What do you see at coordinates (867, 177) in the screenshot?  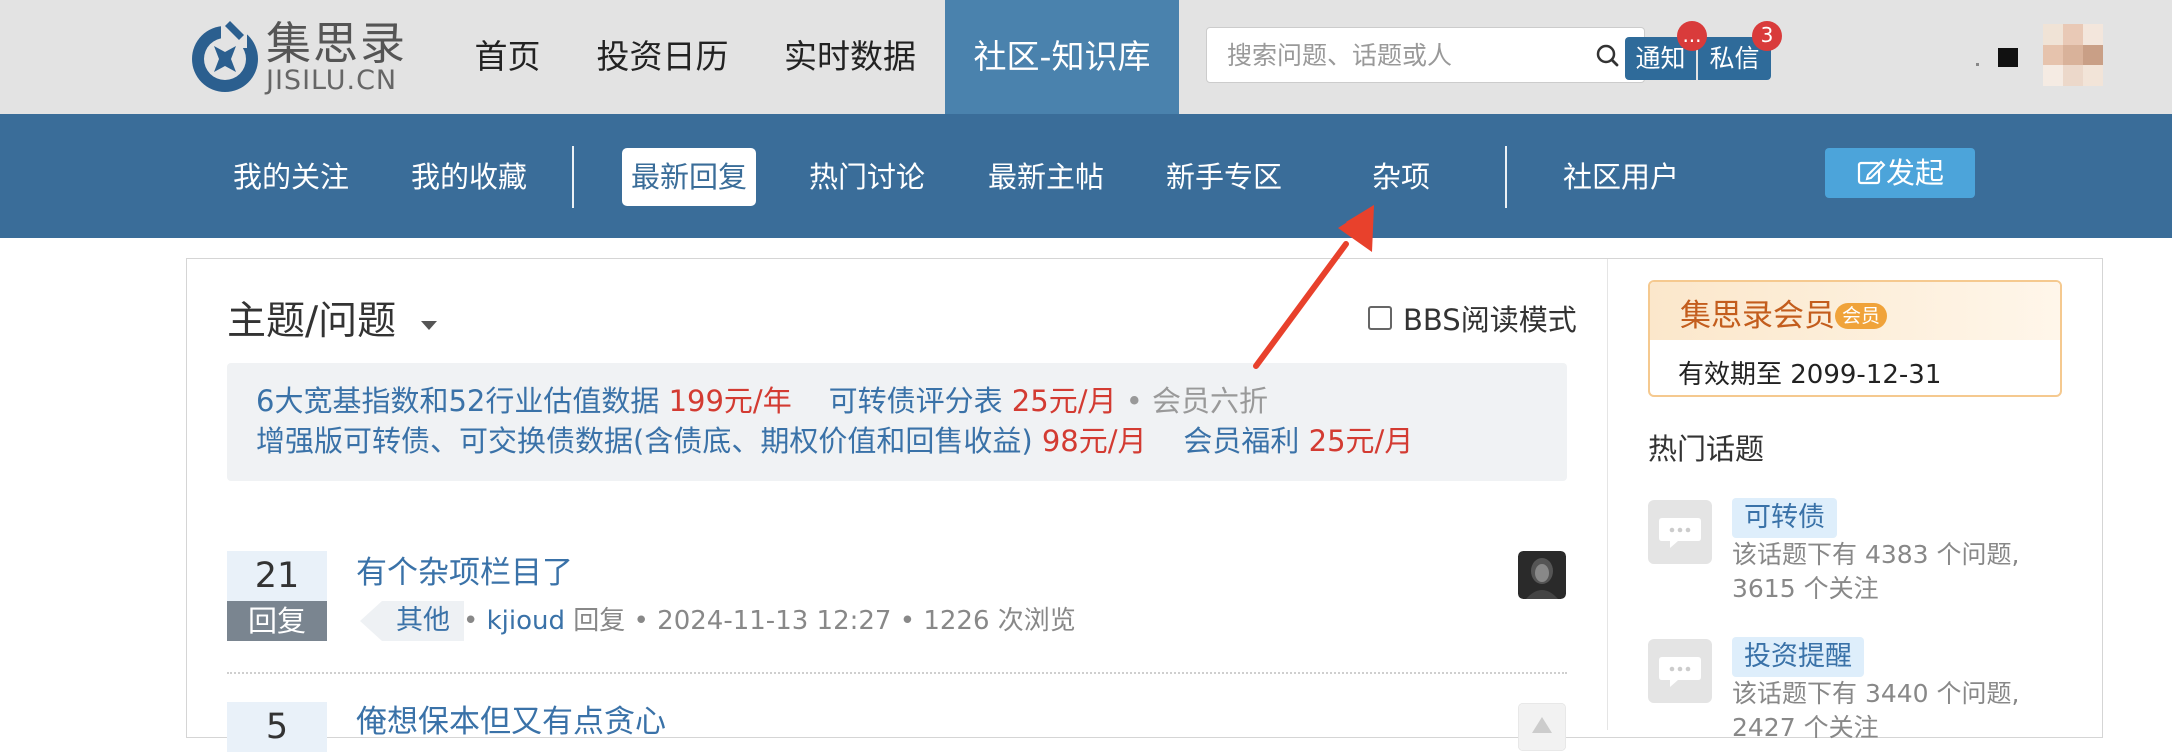 I see `subnav-hot-discussions: 热门讨论` at bounding box center [867, 177].